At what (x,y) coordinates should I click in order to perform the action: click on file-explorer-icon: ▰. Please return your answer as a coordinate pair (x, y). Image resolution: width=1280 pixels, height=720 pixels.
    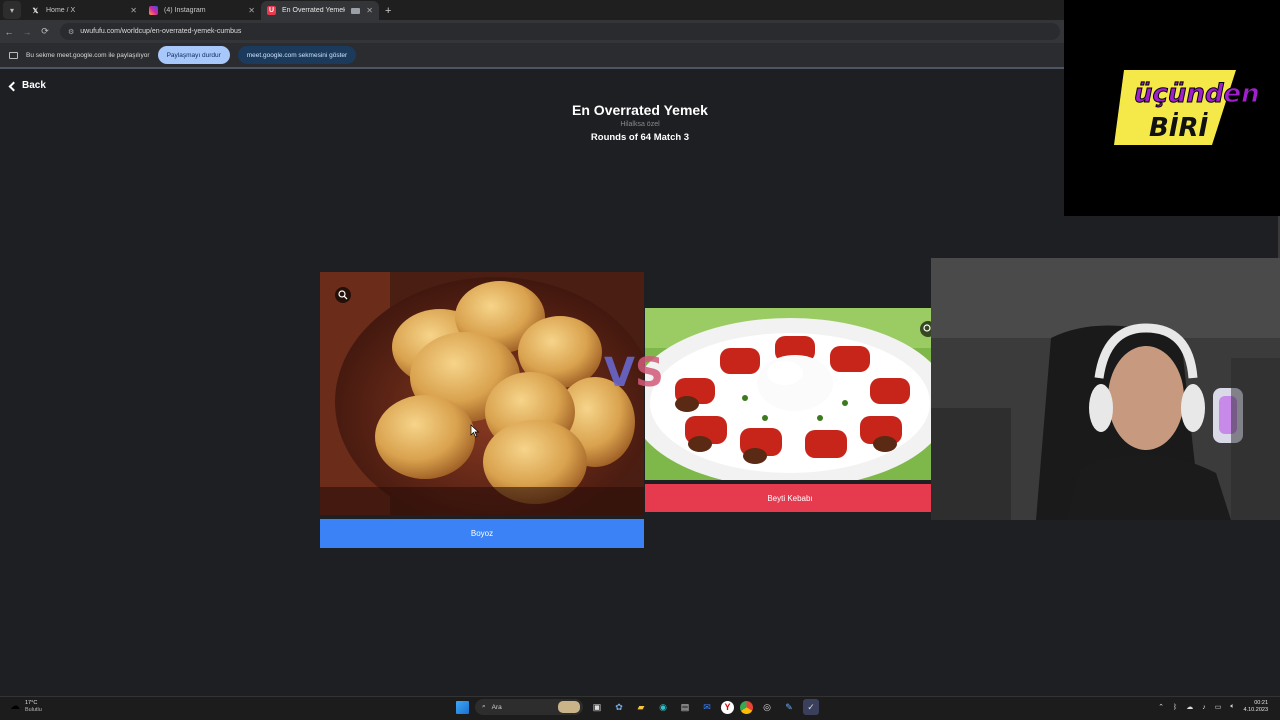
    Looking at the image, I should click on (641, 707).